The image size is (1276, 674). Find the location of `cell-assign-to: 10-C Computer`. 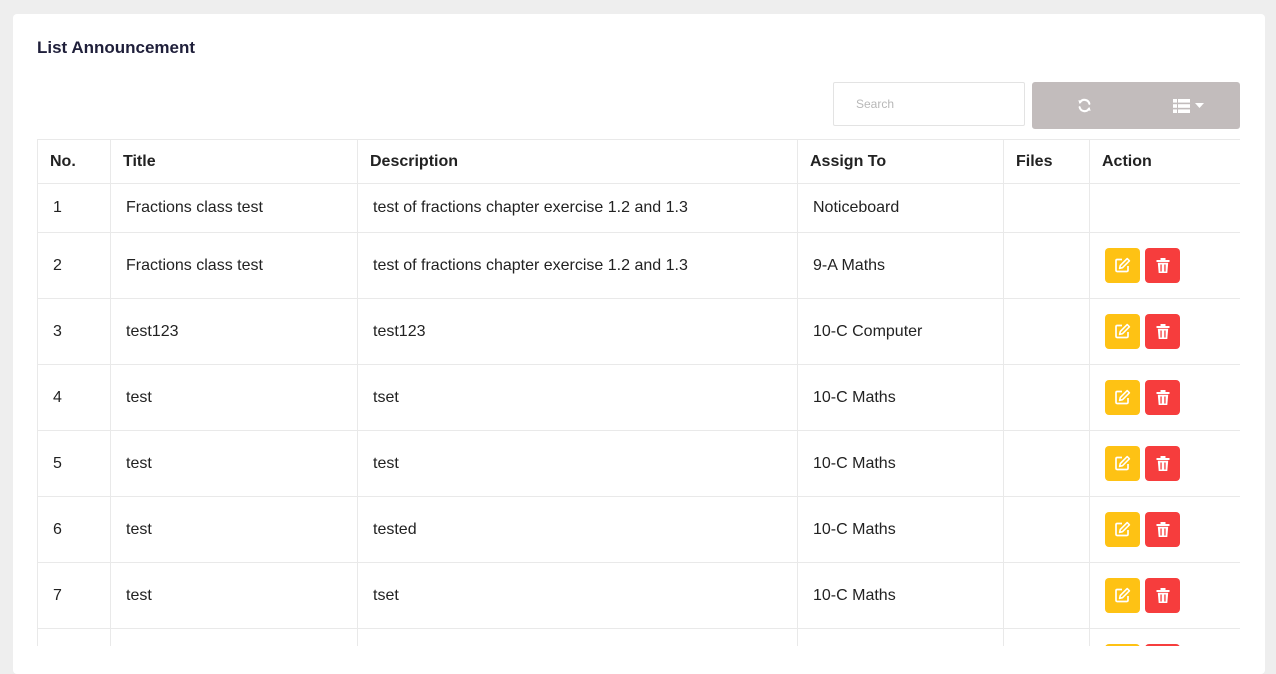

cell-assign-to: 10-C Computer is located at coordinates (900, 331).